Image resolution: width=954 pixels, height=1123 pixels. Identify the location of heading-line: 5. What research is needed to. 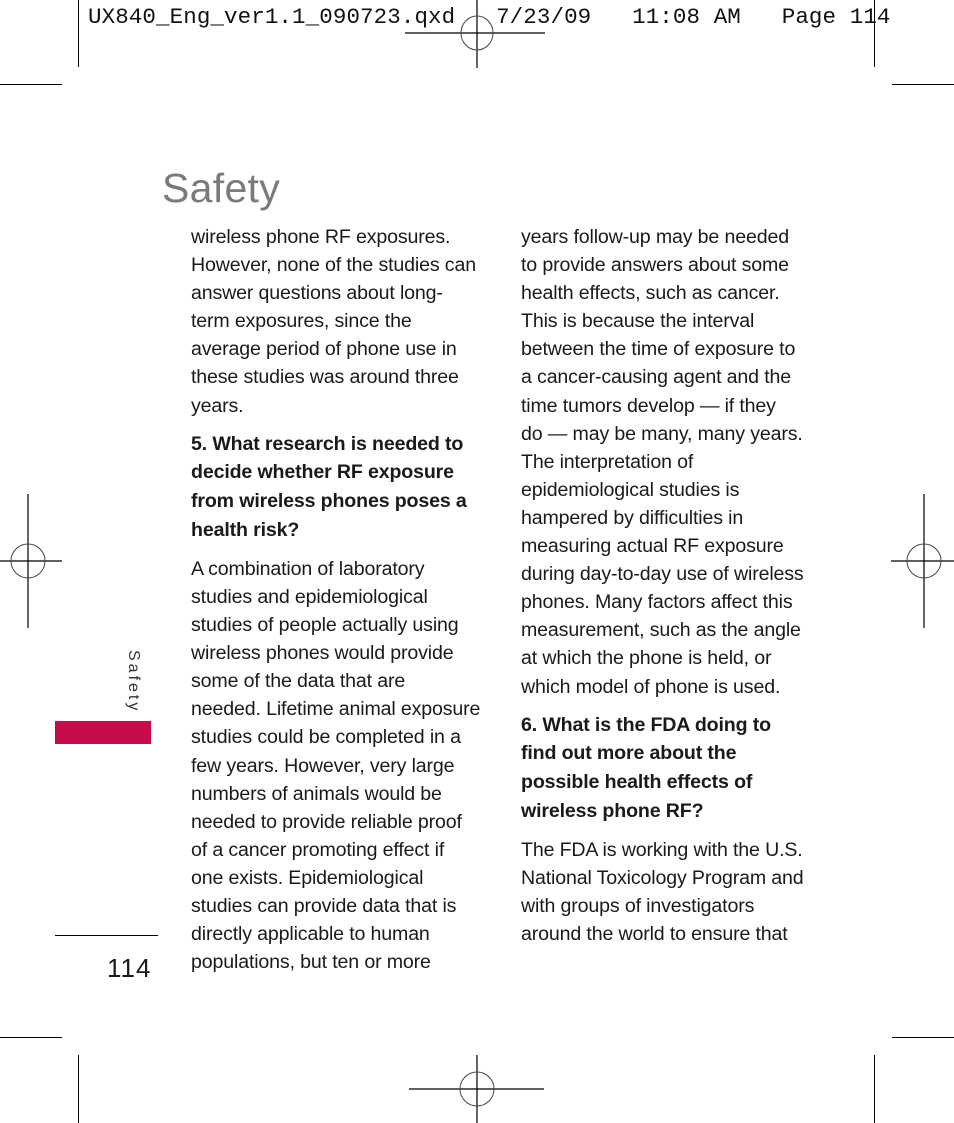
(327, 443).